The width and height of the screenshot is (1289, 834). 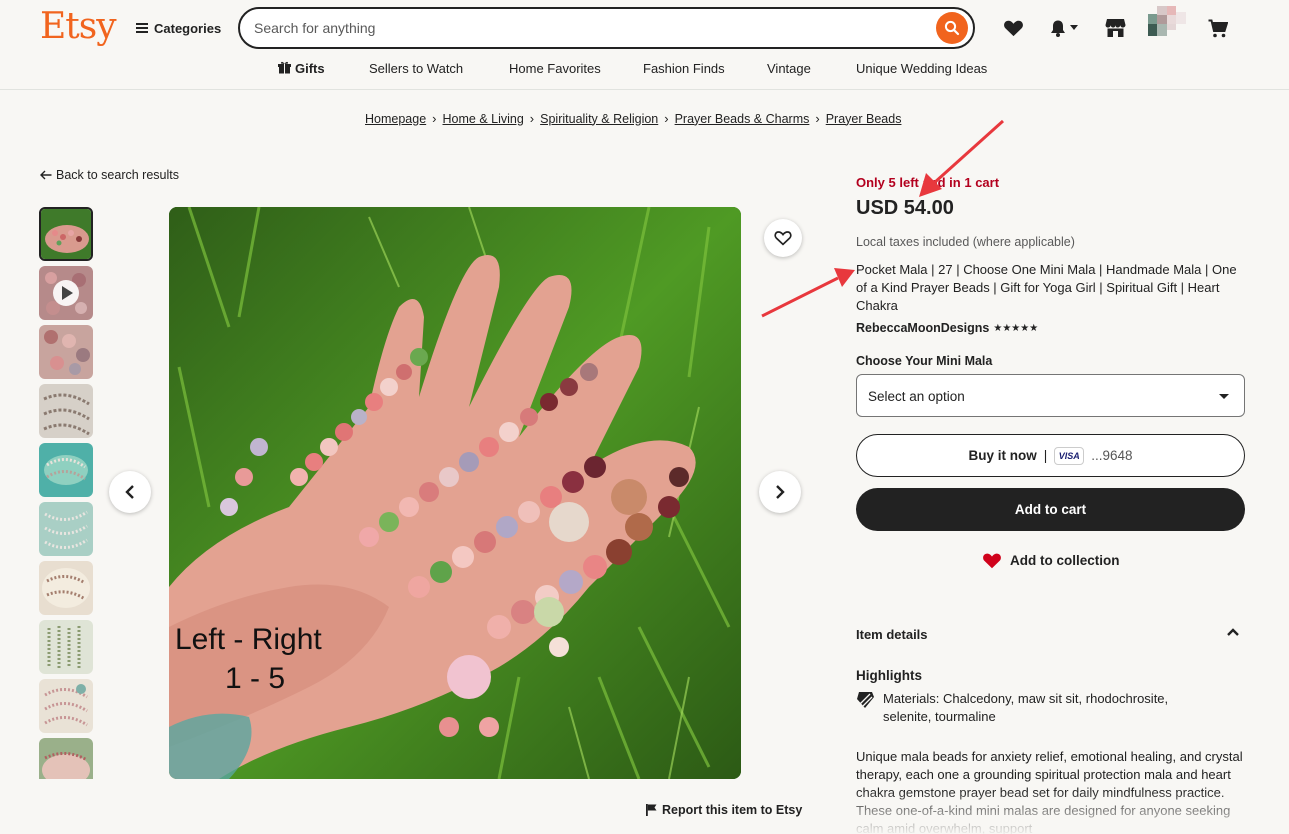 I want to click on shop-manager-button, so click(x=1115, y=28).